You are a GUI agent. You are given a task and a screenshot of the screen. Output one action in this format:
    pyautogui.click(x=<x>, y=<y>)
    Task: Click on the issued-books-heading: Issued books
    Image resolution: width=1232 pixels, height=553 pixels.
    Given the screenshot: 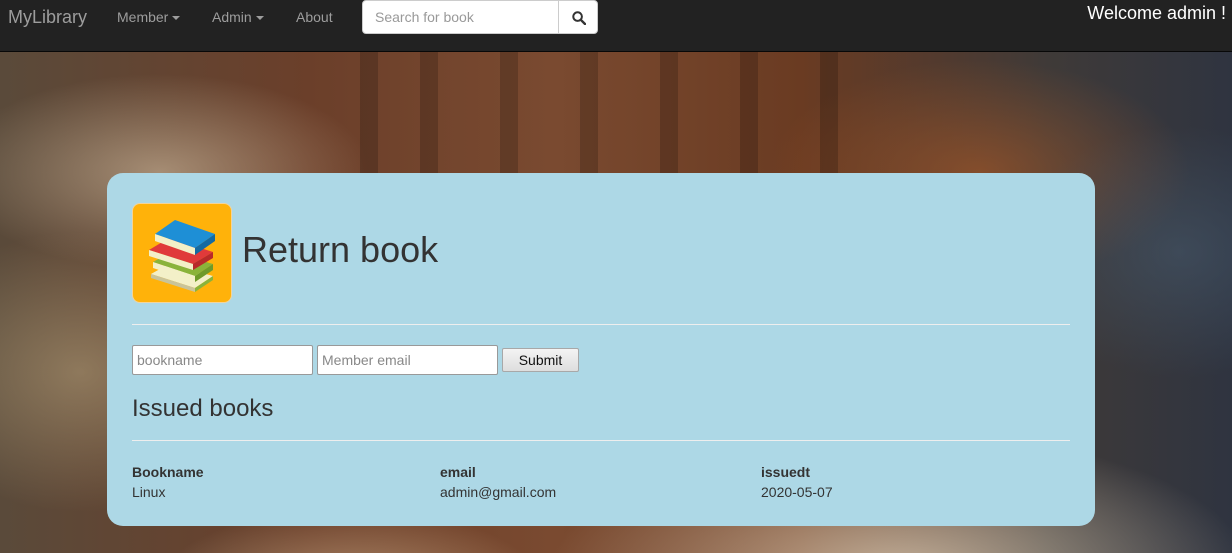 What is the action you would take?
    pyautogui.click(x=203, y=408)
    